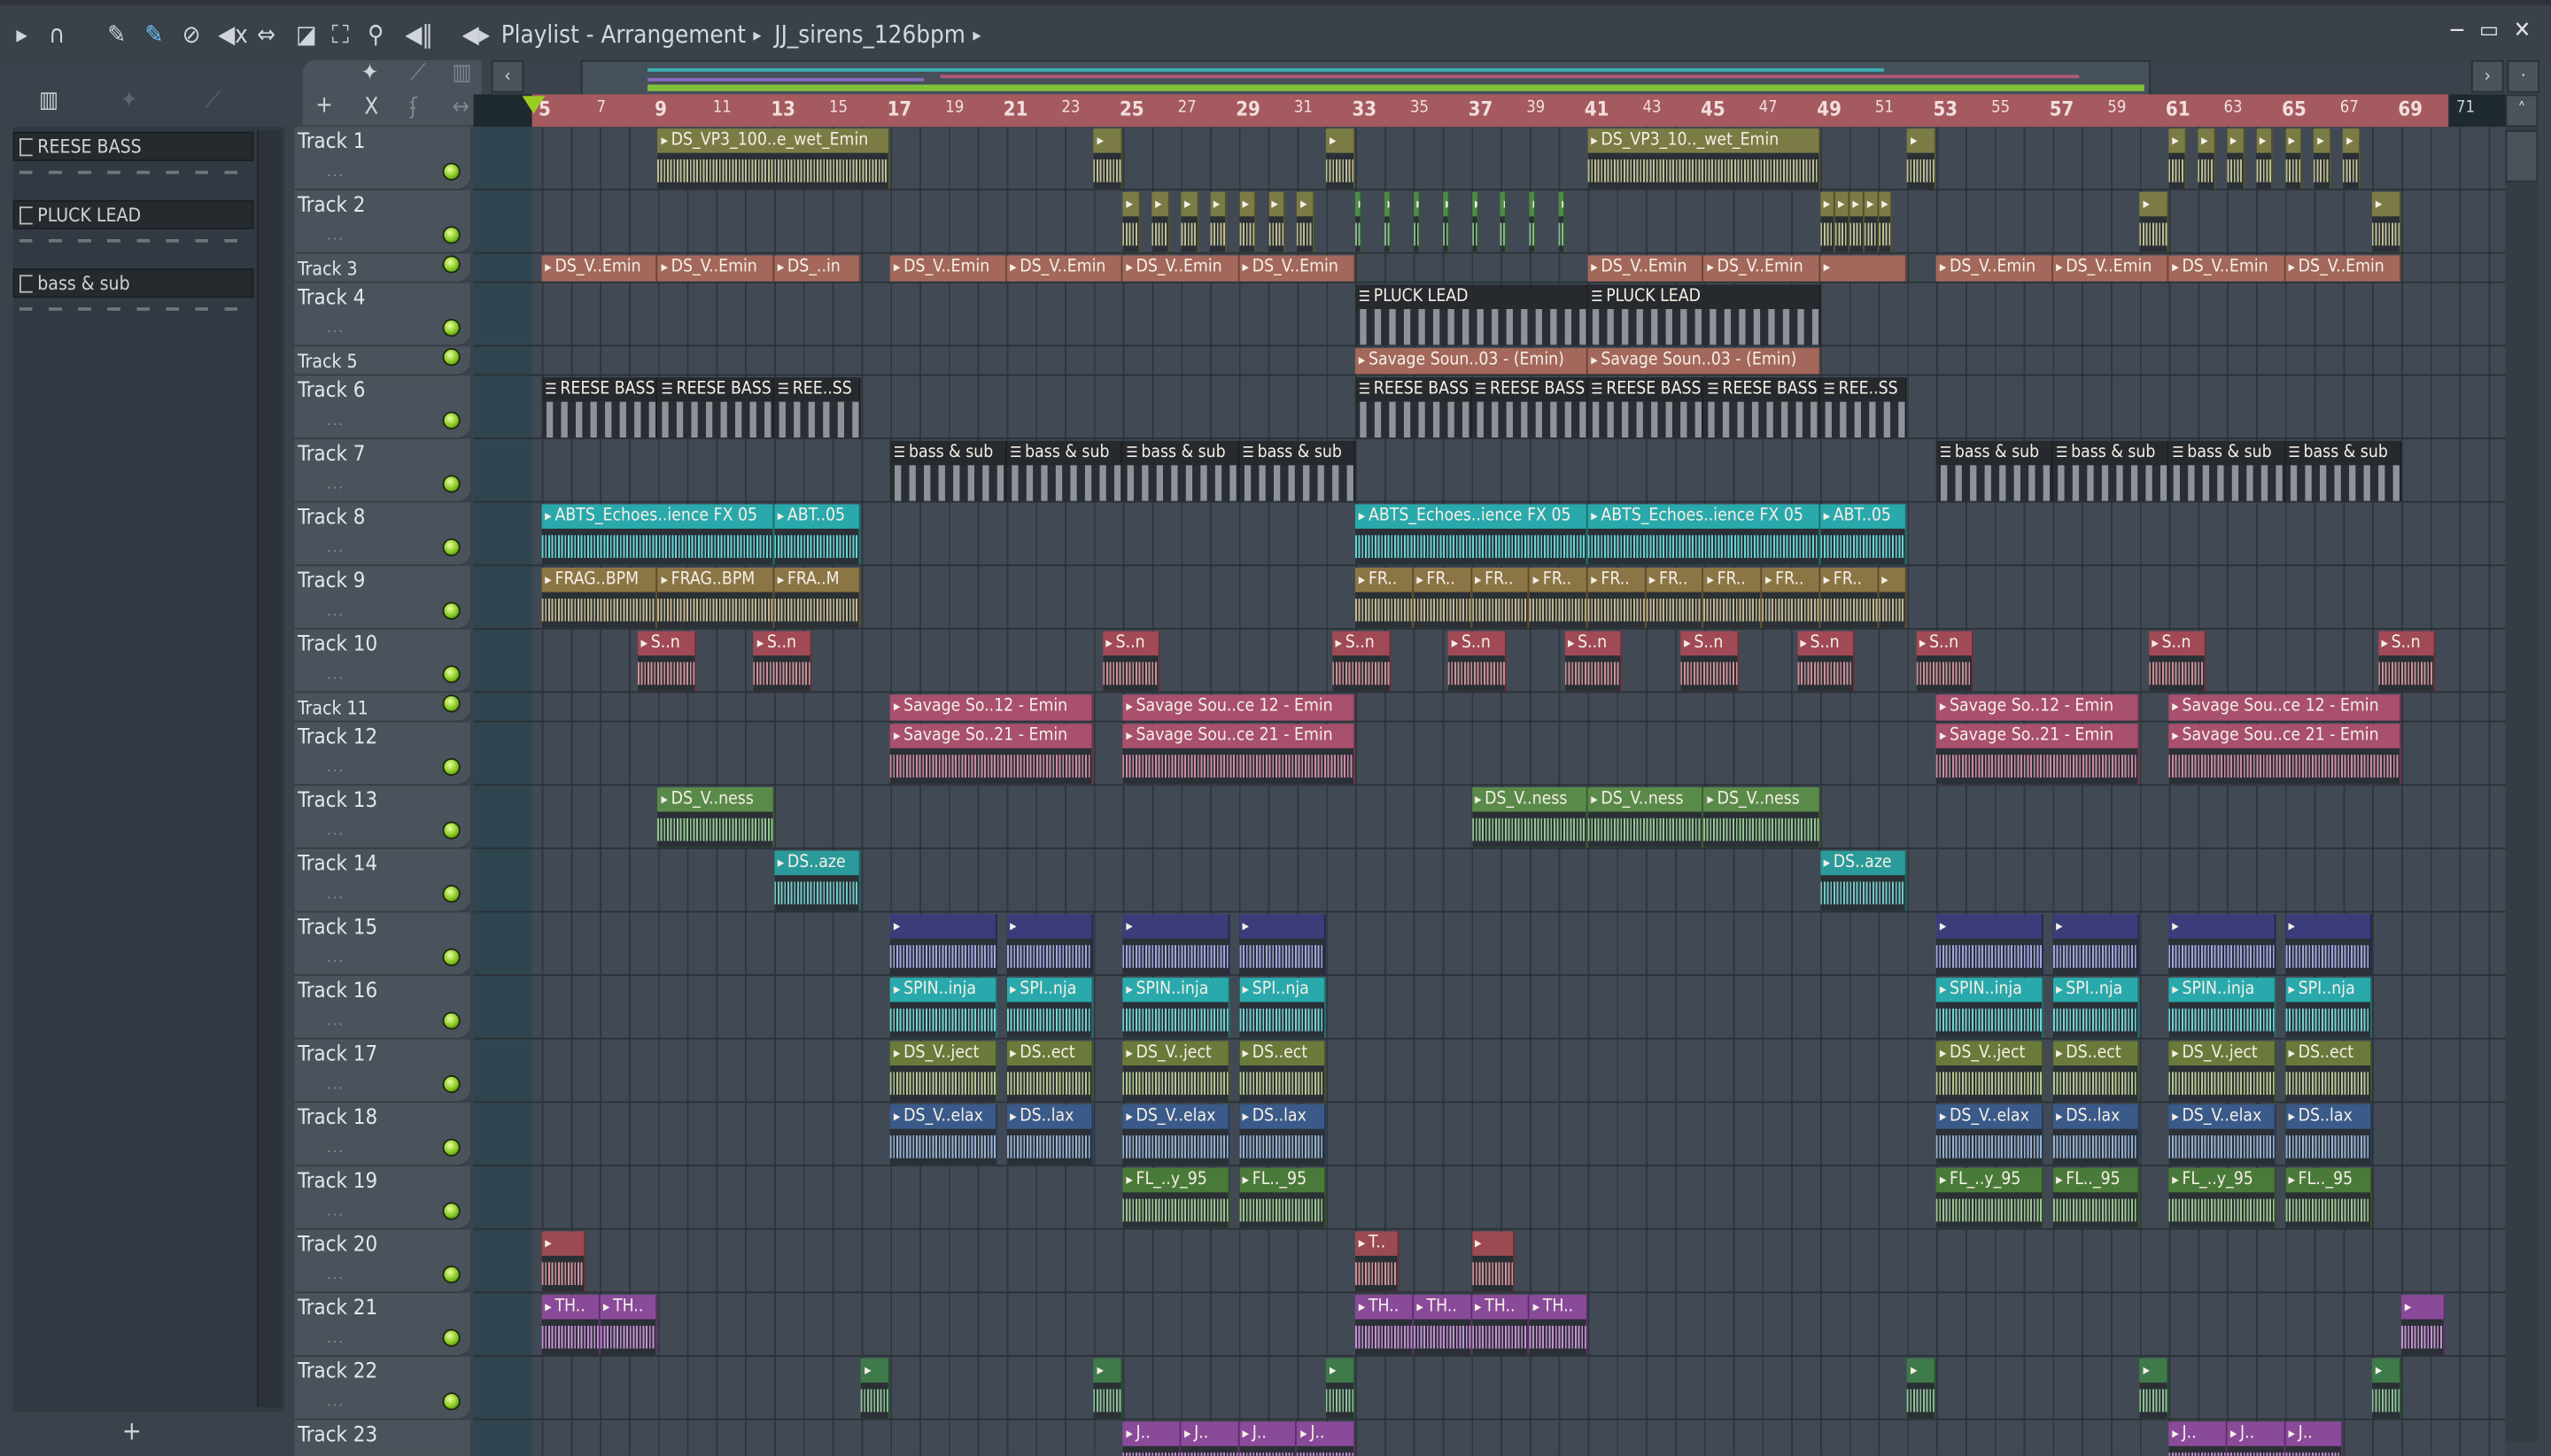  I want to click on audio-clip: ▸ FRAG..BPM, so click(716, 598).